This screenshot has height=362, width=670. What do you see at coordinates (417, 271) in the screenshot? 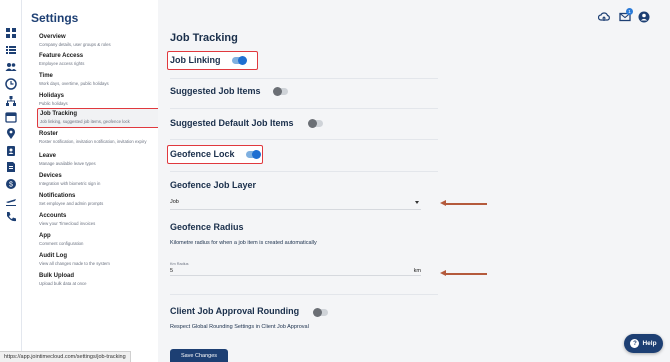
I see `field-unit: km` at bounding box center [417, 271].